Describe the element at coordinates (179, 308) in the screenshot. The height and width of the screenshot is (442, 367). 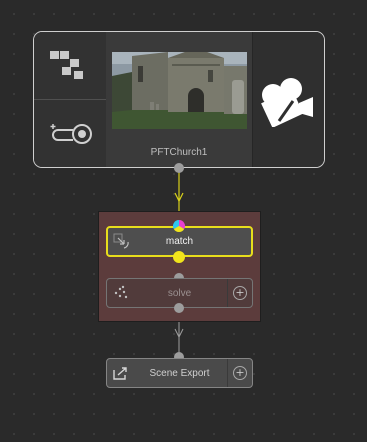
I see `solve-output-port` at that location.